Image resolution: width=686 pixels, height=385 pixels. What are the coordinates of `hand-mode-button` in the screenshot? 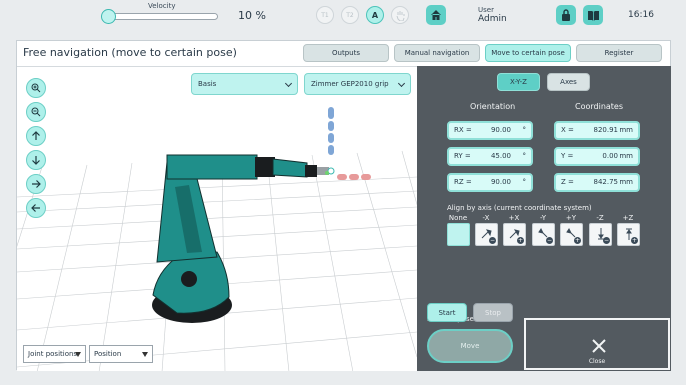 It's located at (400, 15).